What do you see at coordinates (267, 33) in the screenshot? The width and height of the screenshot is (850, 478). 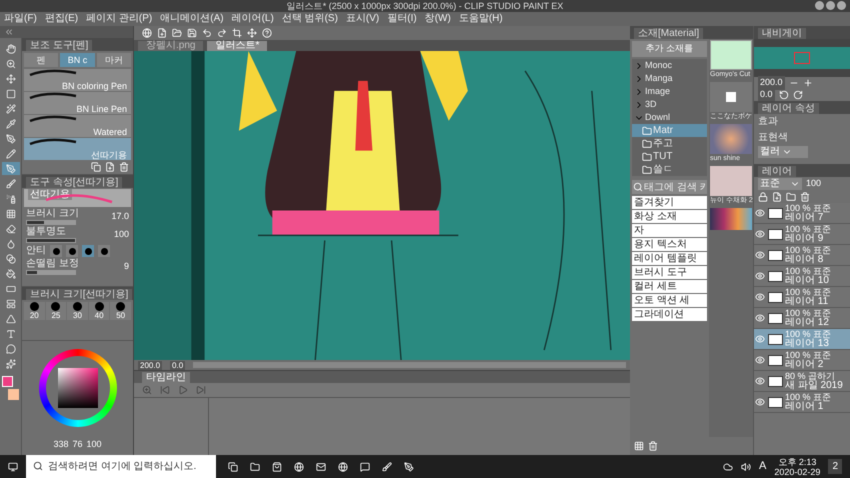 I see `help-icon` at bounding box center [267, 33].